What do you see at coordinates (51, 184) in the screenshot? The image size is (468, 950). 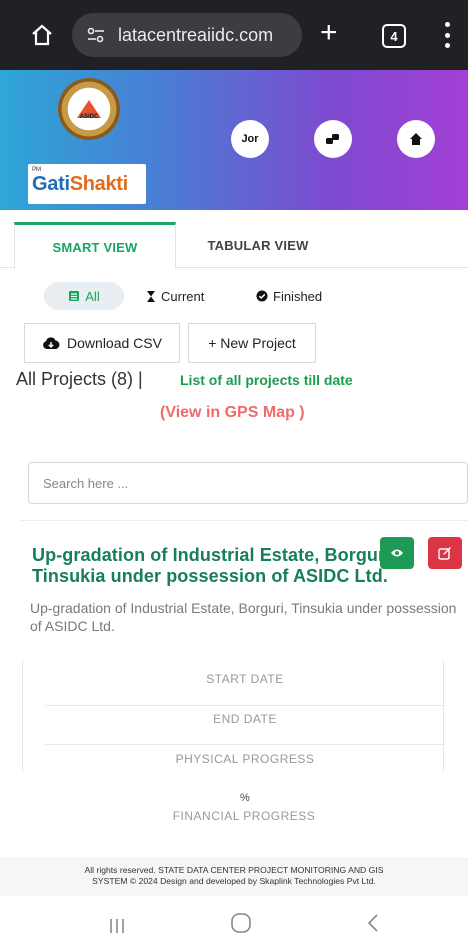 I see `brand-gati: Gati` at bounding box center [51, 184].